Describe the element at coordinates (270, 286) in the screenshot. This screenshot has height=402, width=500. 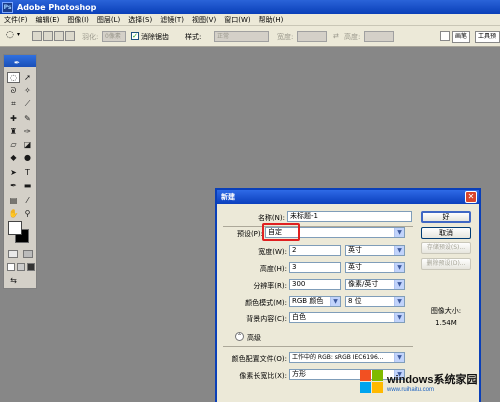
I see `resolution-label: 分辨率(R):` at that location.